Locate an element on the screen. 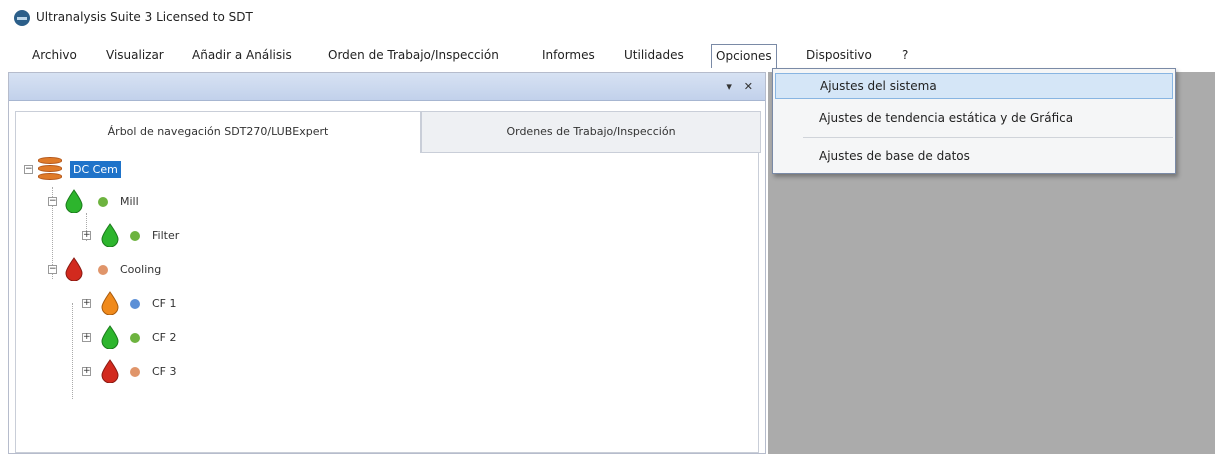  menu-opciones: Opciones is located at coordinates (744, 56).